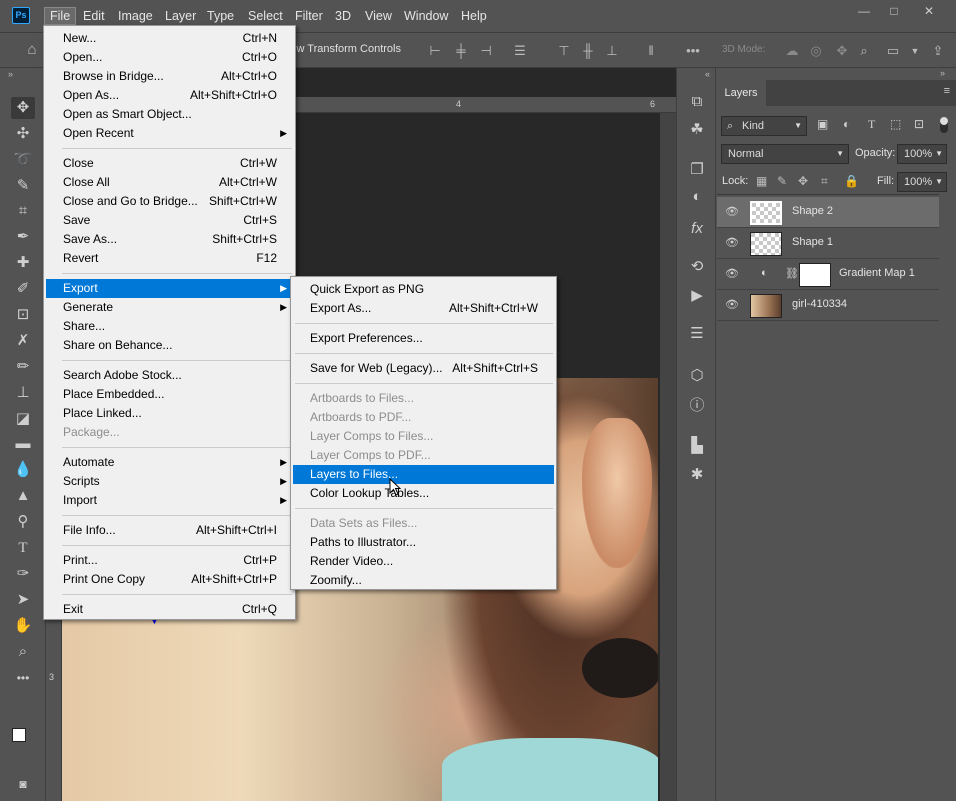 The width and height of the screenshot is (956, 801). What do you see at coordinates (792, 273) in the screenshot?
I see `link-icon: ⛓` at bounding box center [792, 273].